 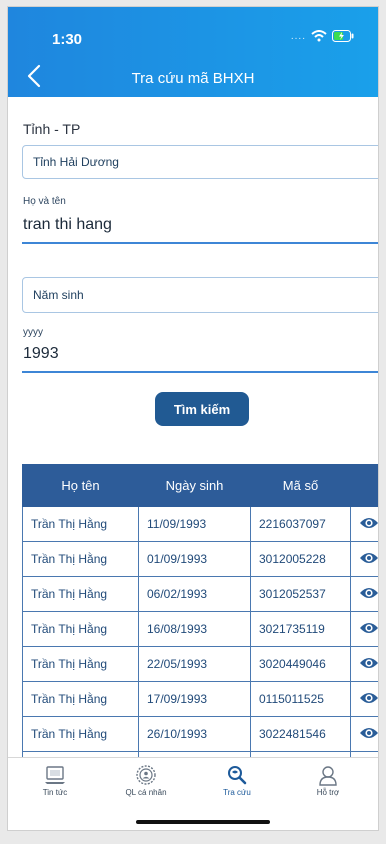 I want to click on birth-year-field: Năm sinh, so click(x=200, y=295).